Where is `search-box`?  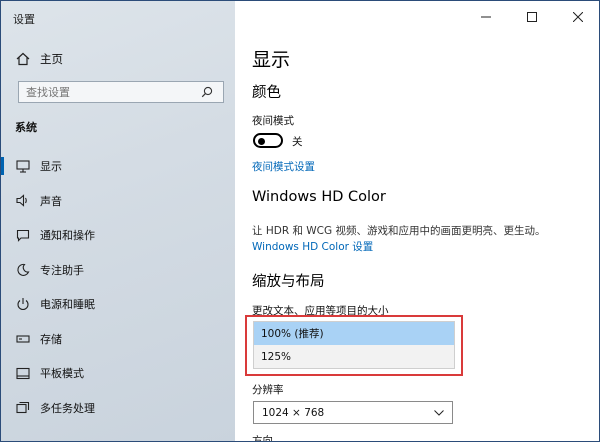
search-box is located at coordinates (121, 92).